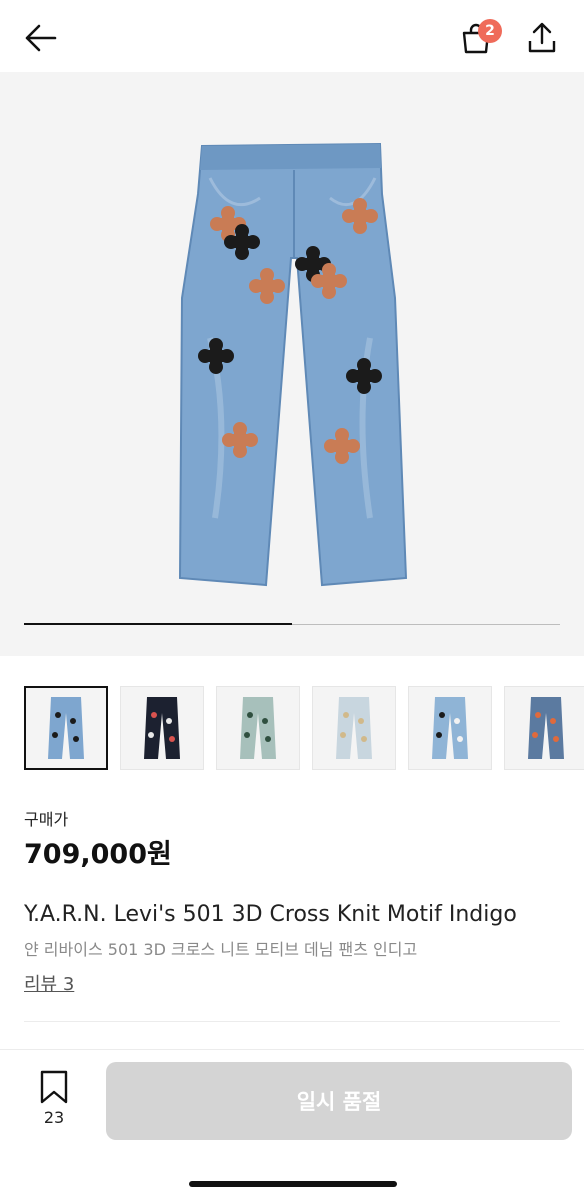 This screenshot has height=1200, width=584. I want to click on section-divider, so click(292, 1021).